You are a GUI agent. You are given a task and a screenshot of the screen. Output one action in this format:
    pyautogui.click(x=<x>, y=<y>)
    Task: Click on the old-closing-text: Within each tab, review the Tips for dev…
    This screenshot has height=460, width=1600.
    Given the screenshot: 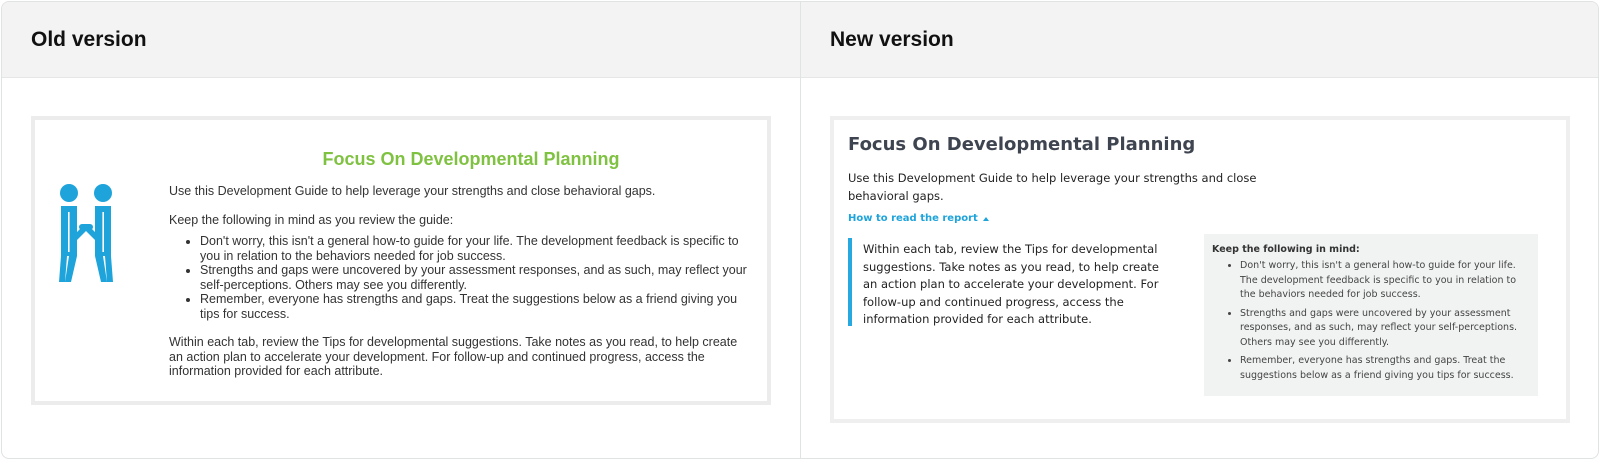 What is the action you would take?
    pyautogui.click(x=453, y=356)
    